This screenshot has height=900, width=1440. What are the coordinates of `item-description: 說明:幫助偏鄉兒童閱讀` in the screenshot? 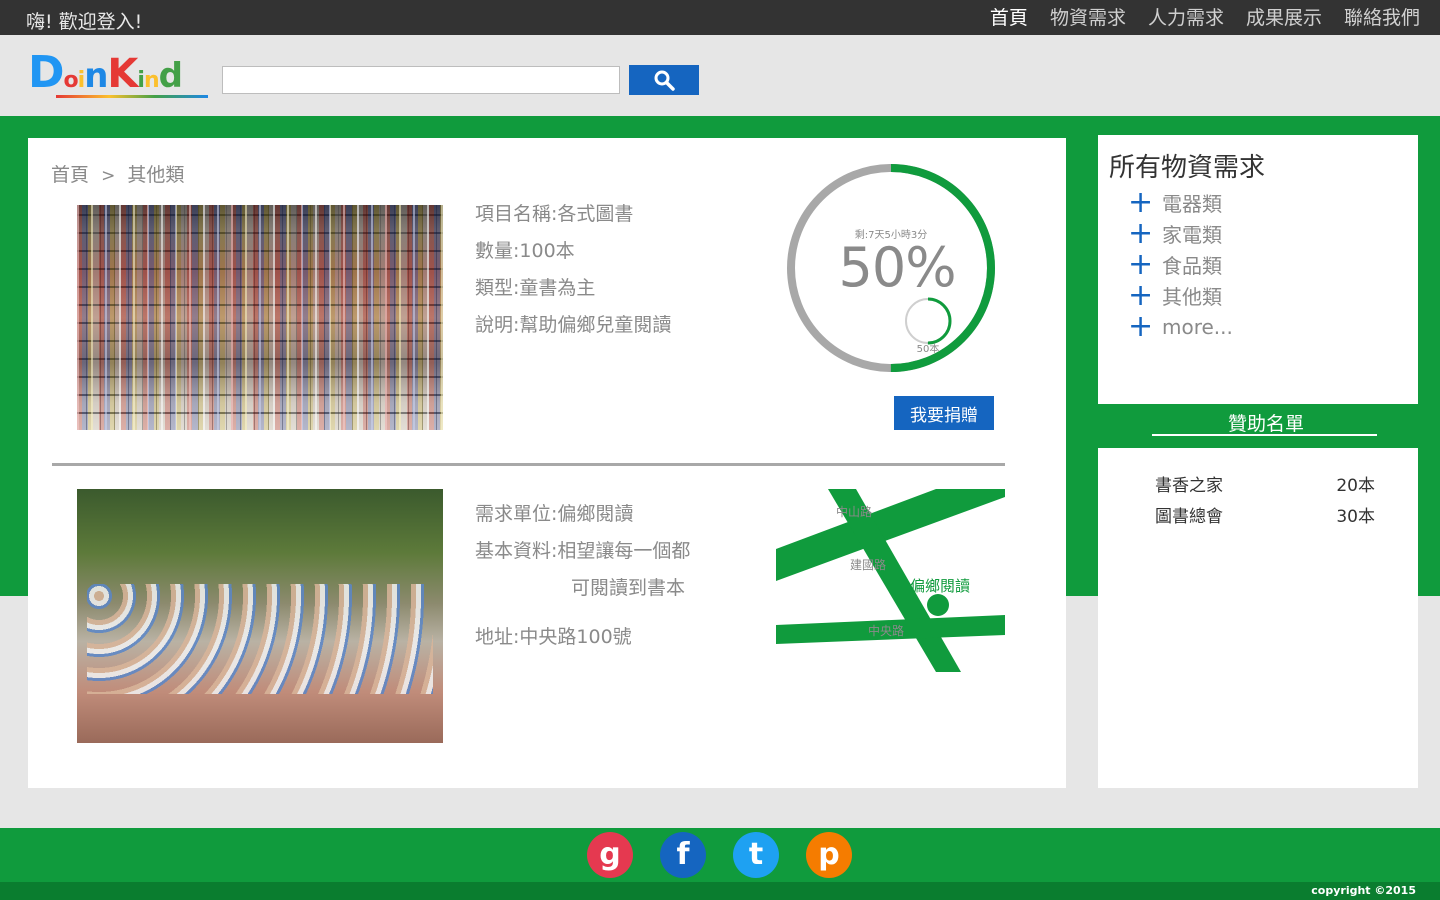 It's located at (573, 325).